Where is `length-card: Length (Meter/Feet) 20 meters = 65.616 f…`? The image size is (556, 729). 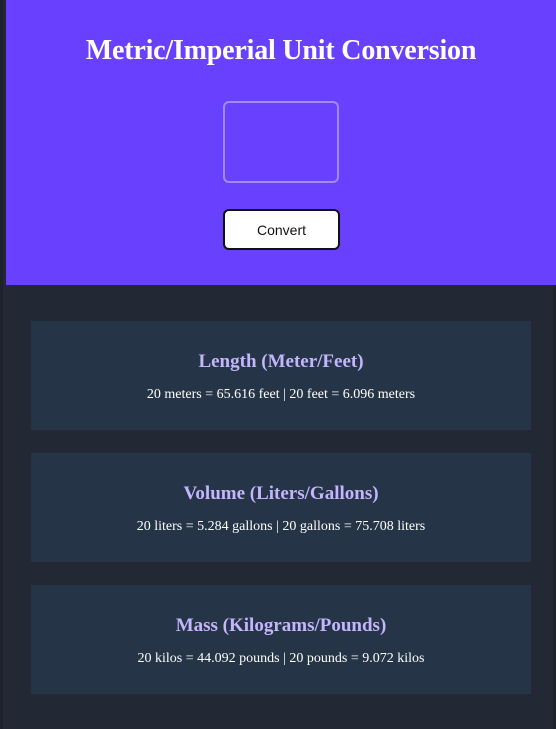
length-card: Length (Meter/Feet) 20 meters = 65.616 f… is located at coordinates (281, 375).